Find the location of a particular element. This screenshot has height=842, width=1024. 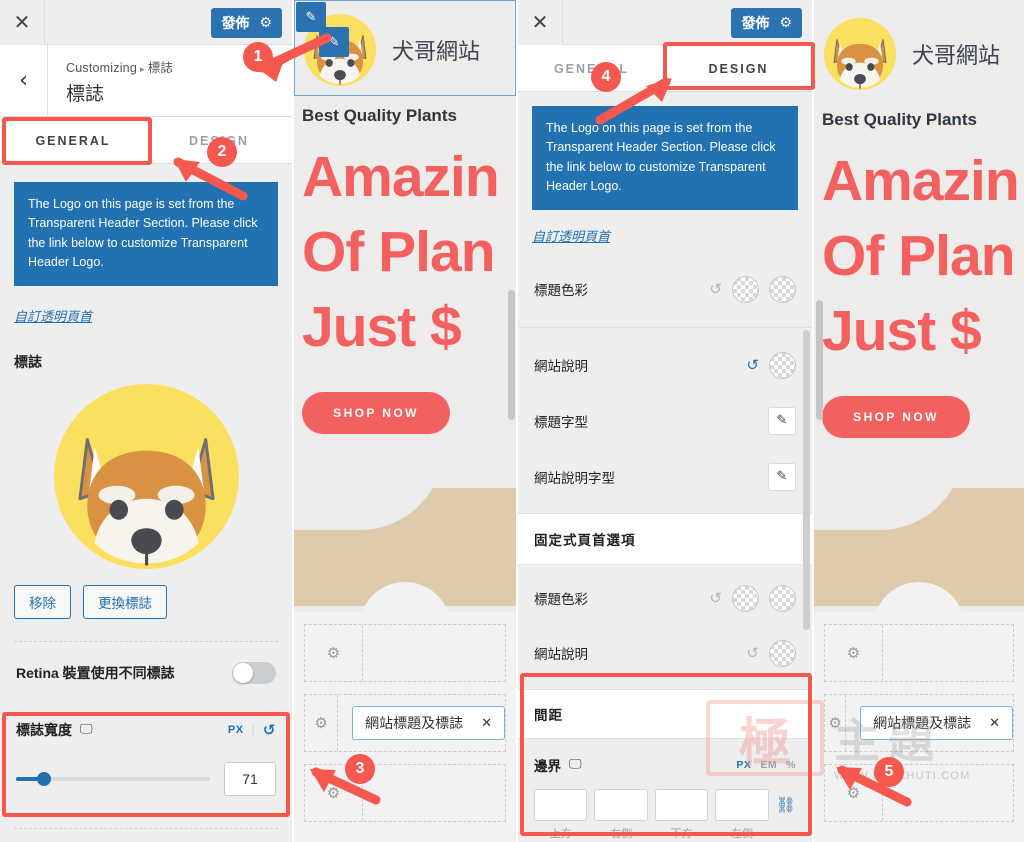

option-row-sticky-title-color: 標題色彩 ↺ is located at coordinates (665, 595).